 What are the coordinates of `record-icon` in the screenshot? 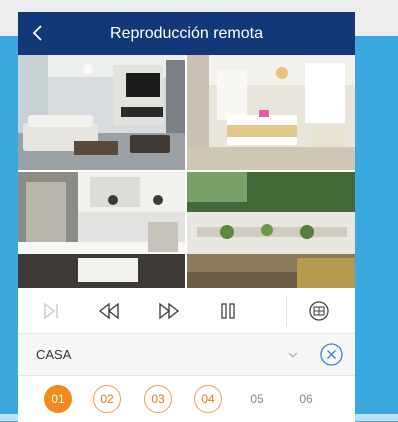 It's located at (319, 310).